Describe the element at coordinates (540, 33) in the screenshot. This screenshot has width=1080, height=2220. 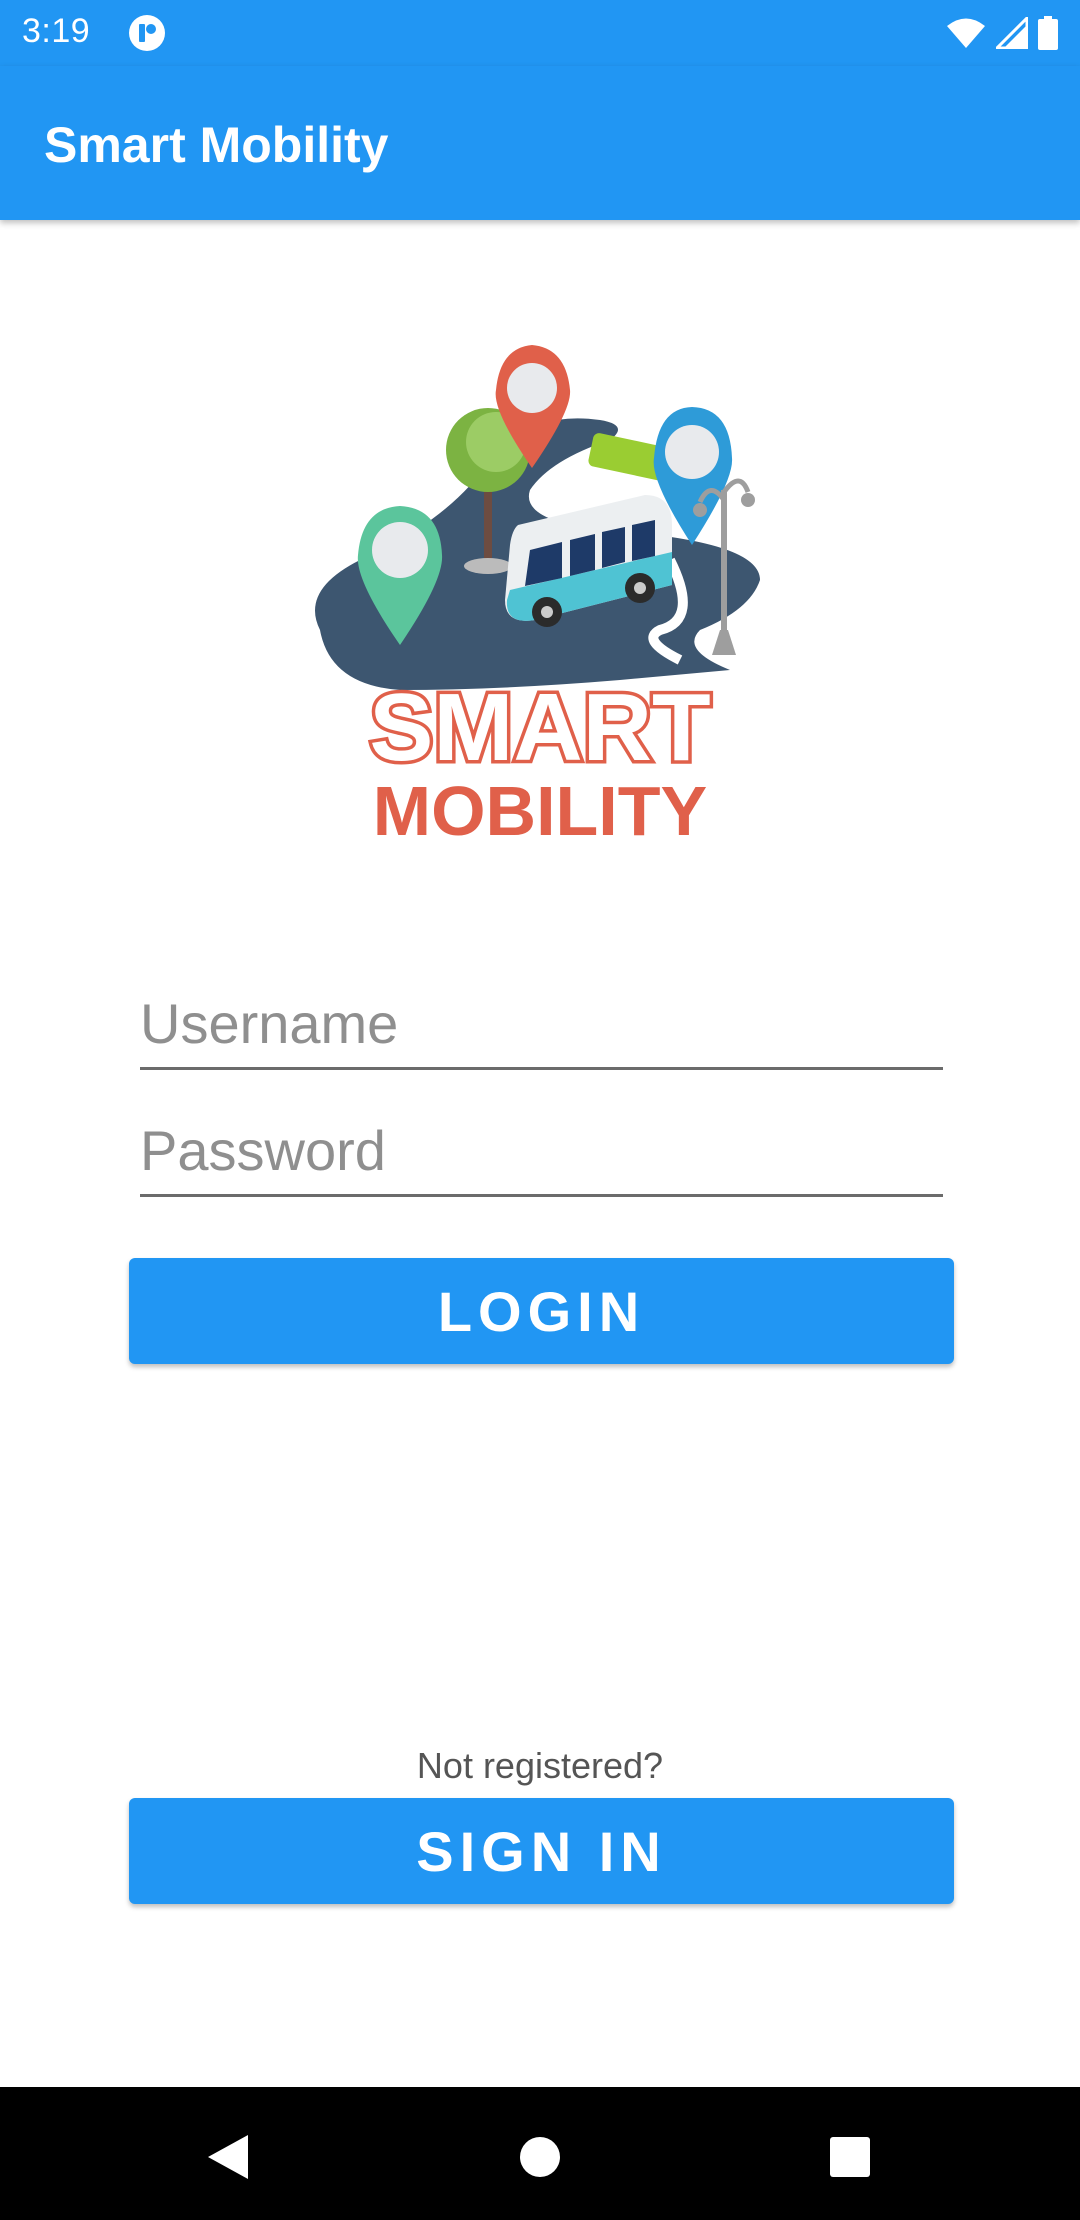
I see `status-bar: 3:19` at that location.